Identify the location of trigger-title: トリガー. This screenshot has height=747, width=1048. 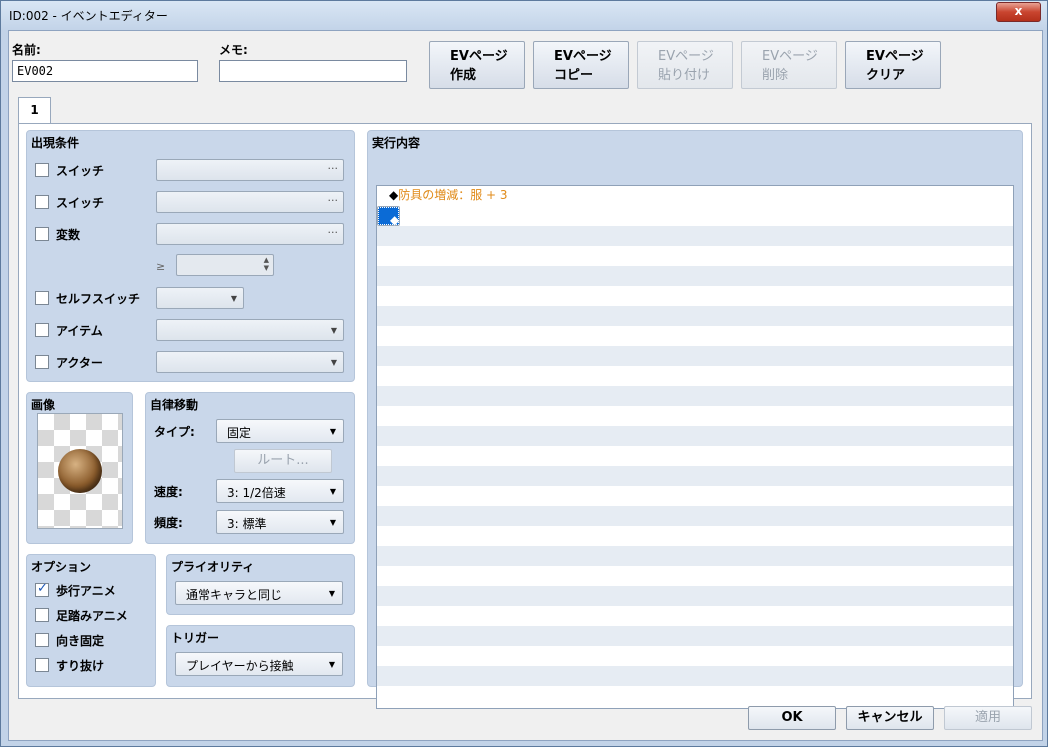
(195, 638).